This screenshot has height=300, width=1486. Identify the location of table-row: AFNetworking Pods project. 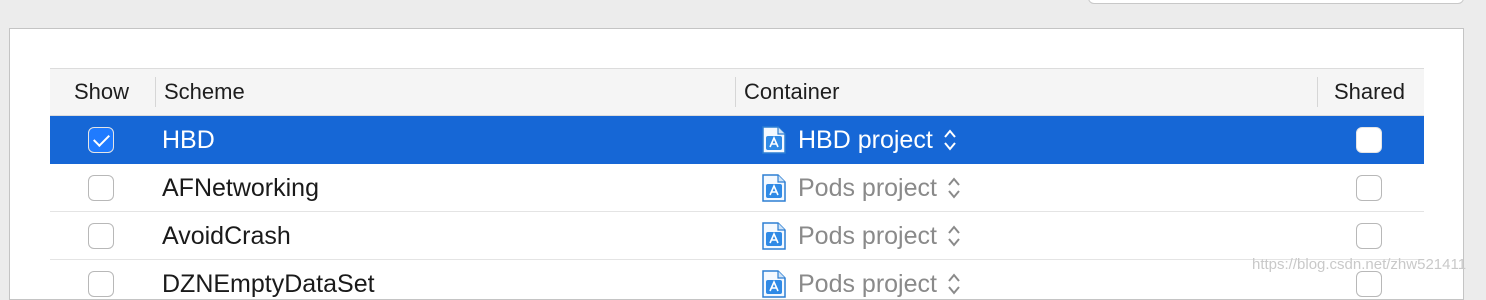
(737, 188).